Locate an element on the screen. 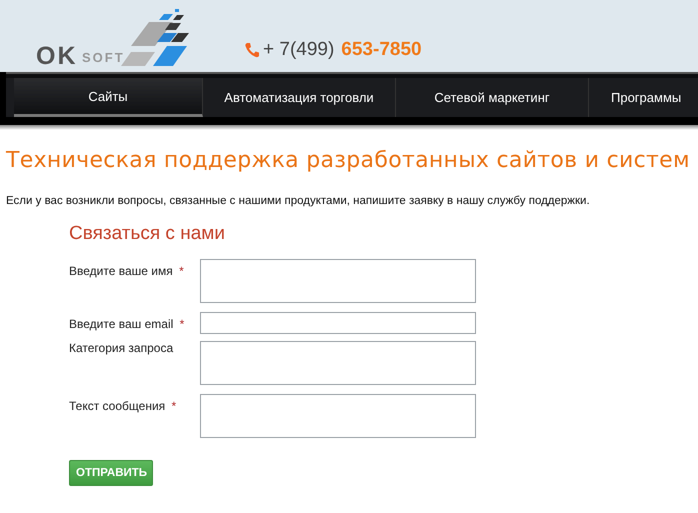  intro-text: Если у вас возникли вопросы, связанные с нашими продуктами, напишите заявку в нашу службу поддержки. is located at coordinates (298, 201).